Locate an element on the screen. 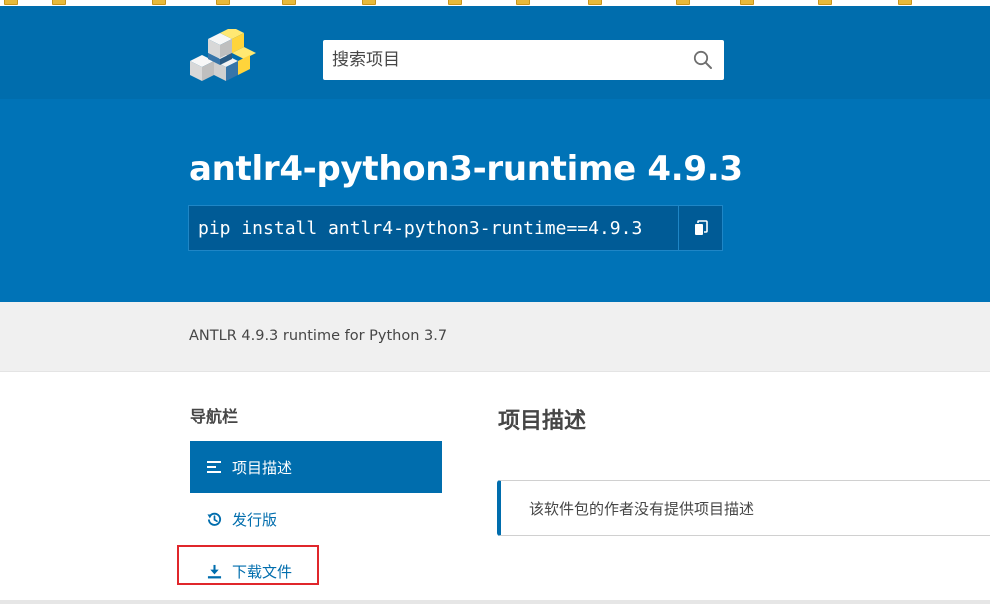  sidebar-title: 导航栏 is located at coordinates (214, 416).